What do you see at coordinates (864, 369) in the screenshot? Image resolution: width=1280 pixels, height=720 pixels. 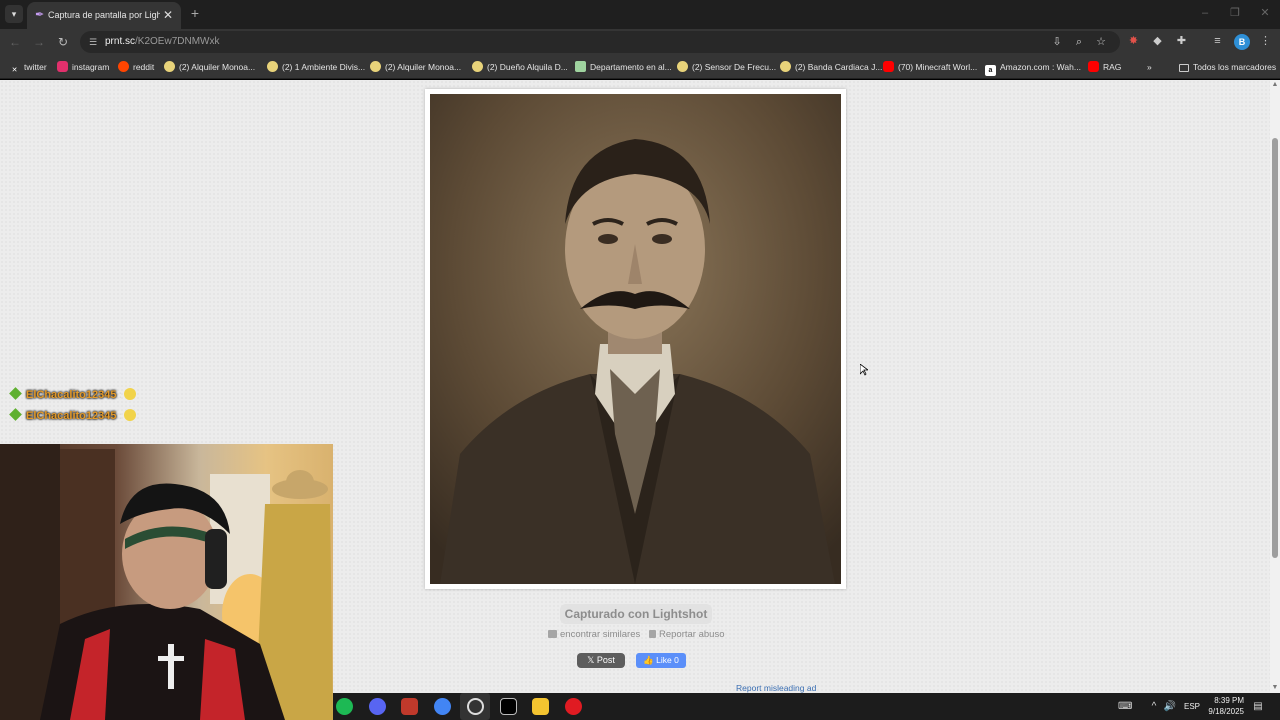 I see `mouse-cursor-icon` at bounding box center [864, 369].